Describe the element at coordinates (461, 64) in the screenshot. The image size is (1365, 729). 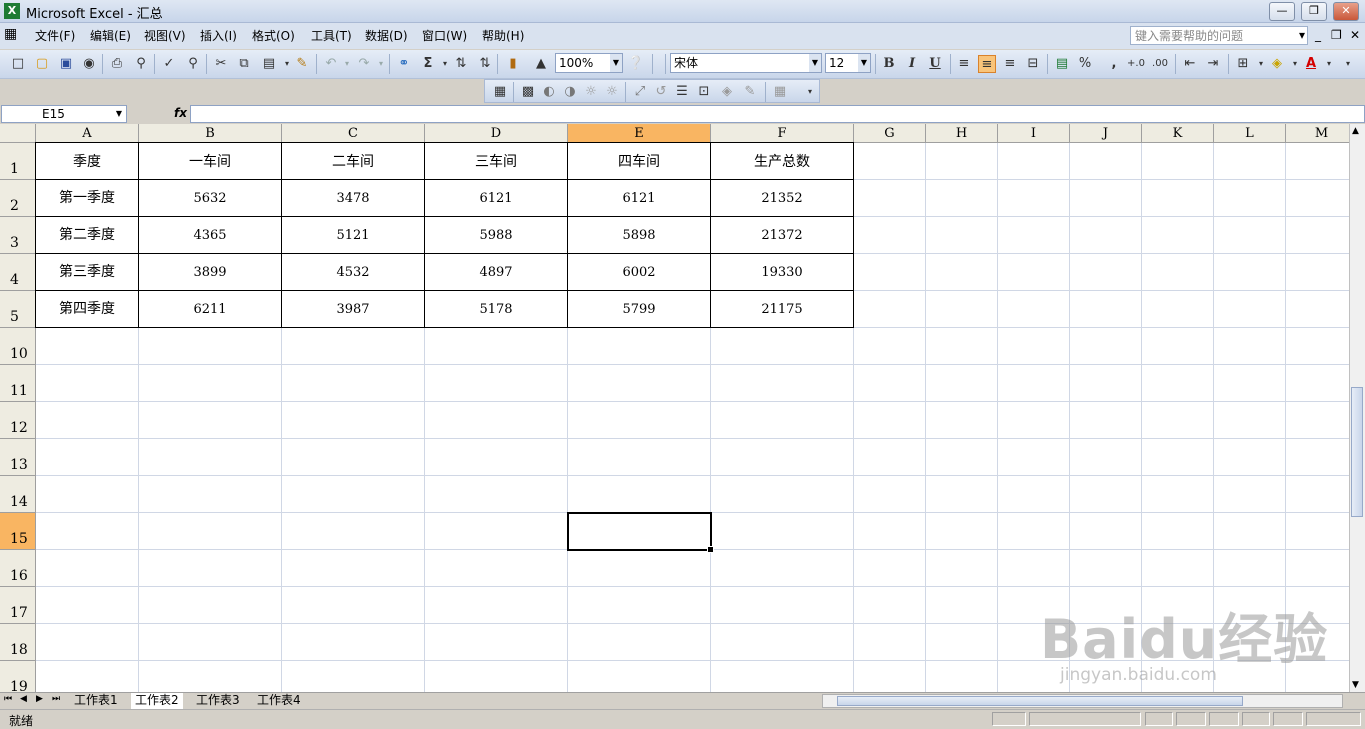
I see `sort-ascending-icon: ⇅` at that location.